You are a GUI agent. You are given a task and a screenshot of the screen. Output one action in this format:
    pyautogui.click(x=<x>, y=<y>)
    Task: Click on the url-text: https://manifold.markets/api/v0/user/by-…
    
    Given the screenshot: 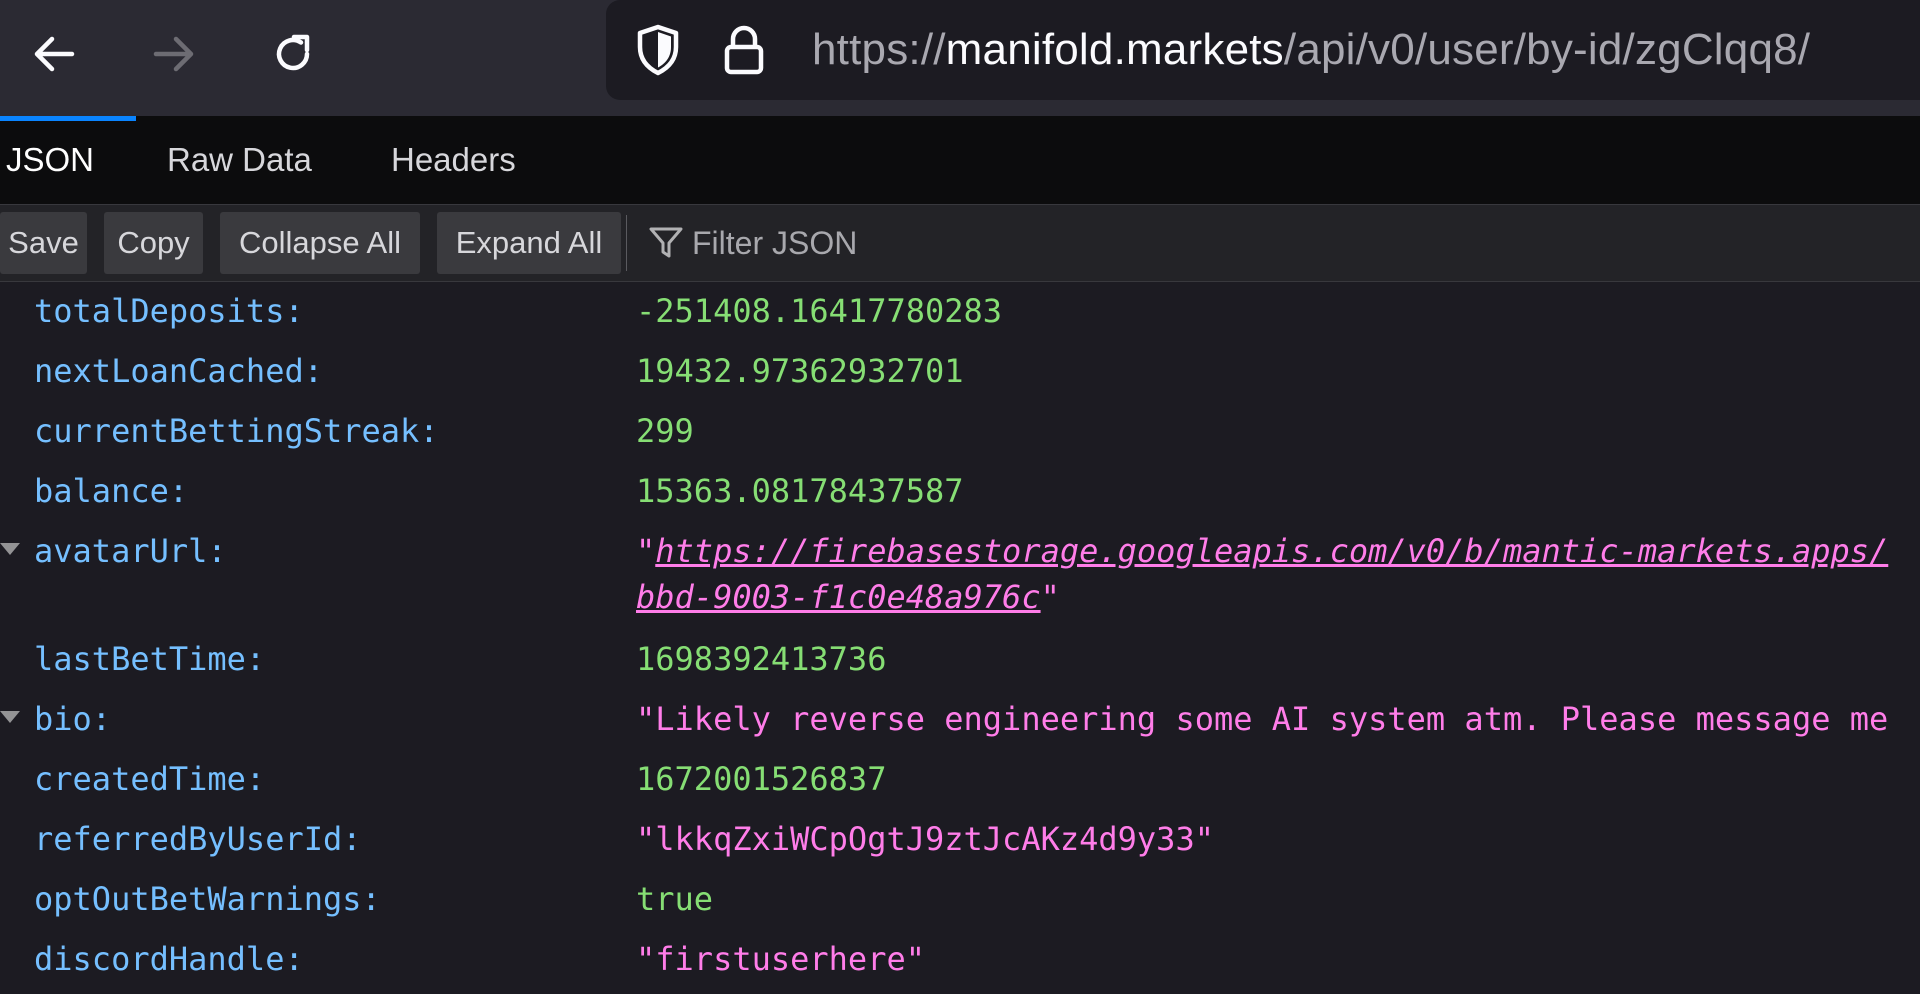 What is the action you would take?
    pyautogui.click(x=1311, y=50)
    